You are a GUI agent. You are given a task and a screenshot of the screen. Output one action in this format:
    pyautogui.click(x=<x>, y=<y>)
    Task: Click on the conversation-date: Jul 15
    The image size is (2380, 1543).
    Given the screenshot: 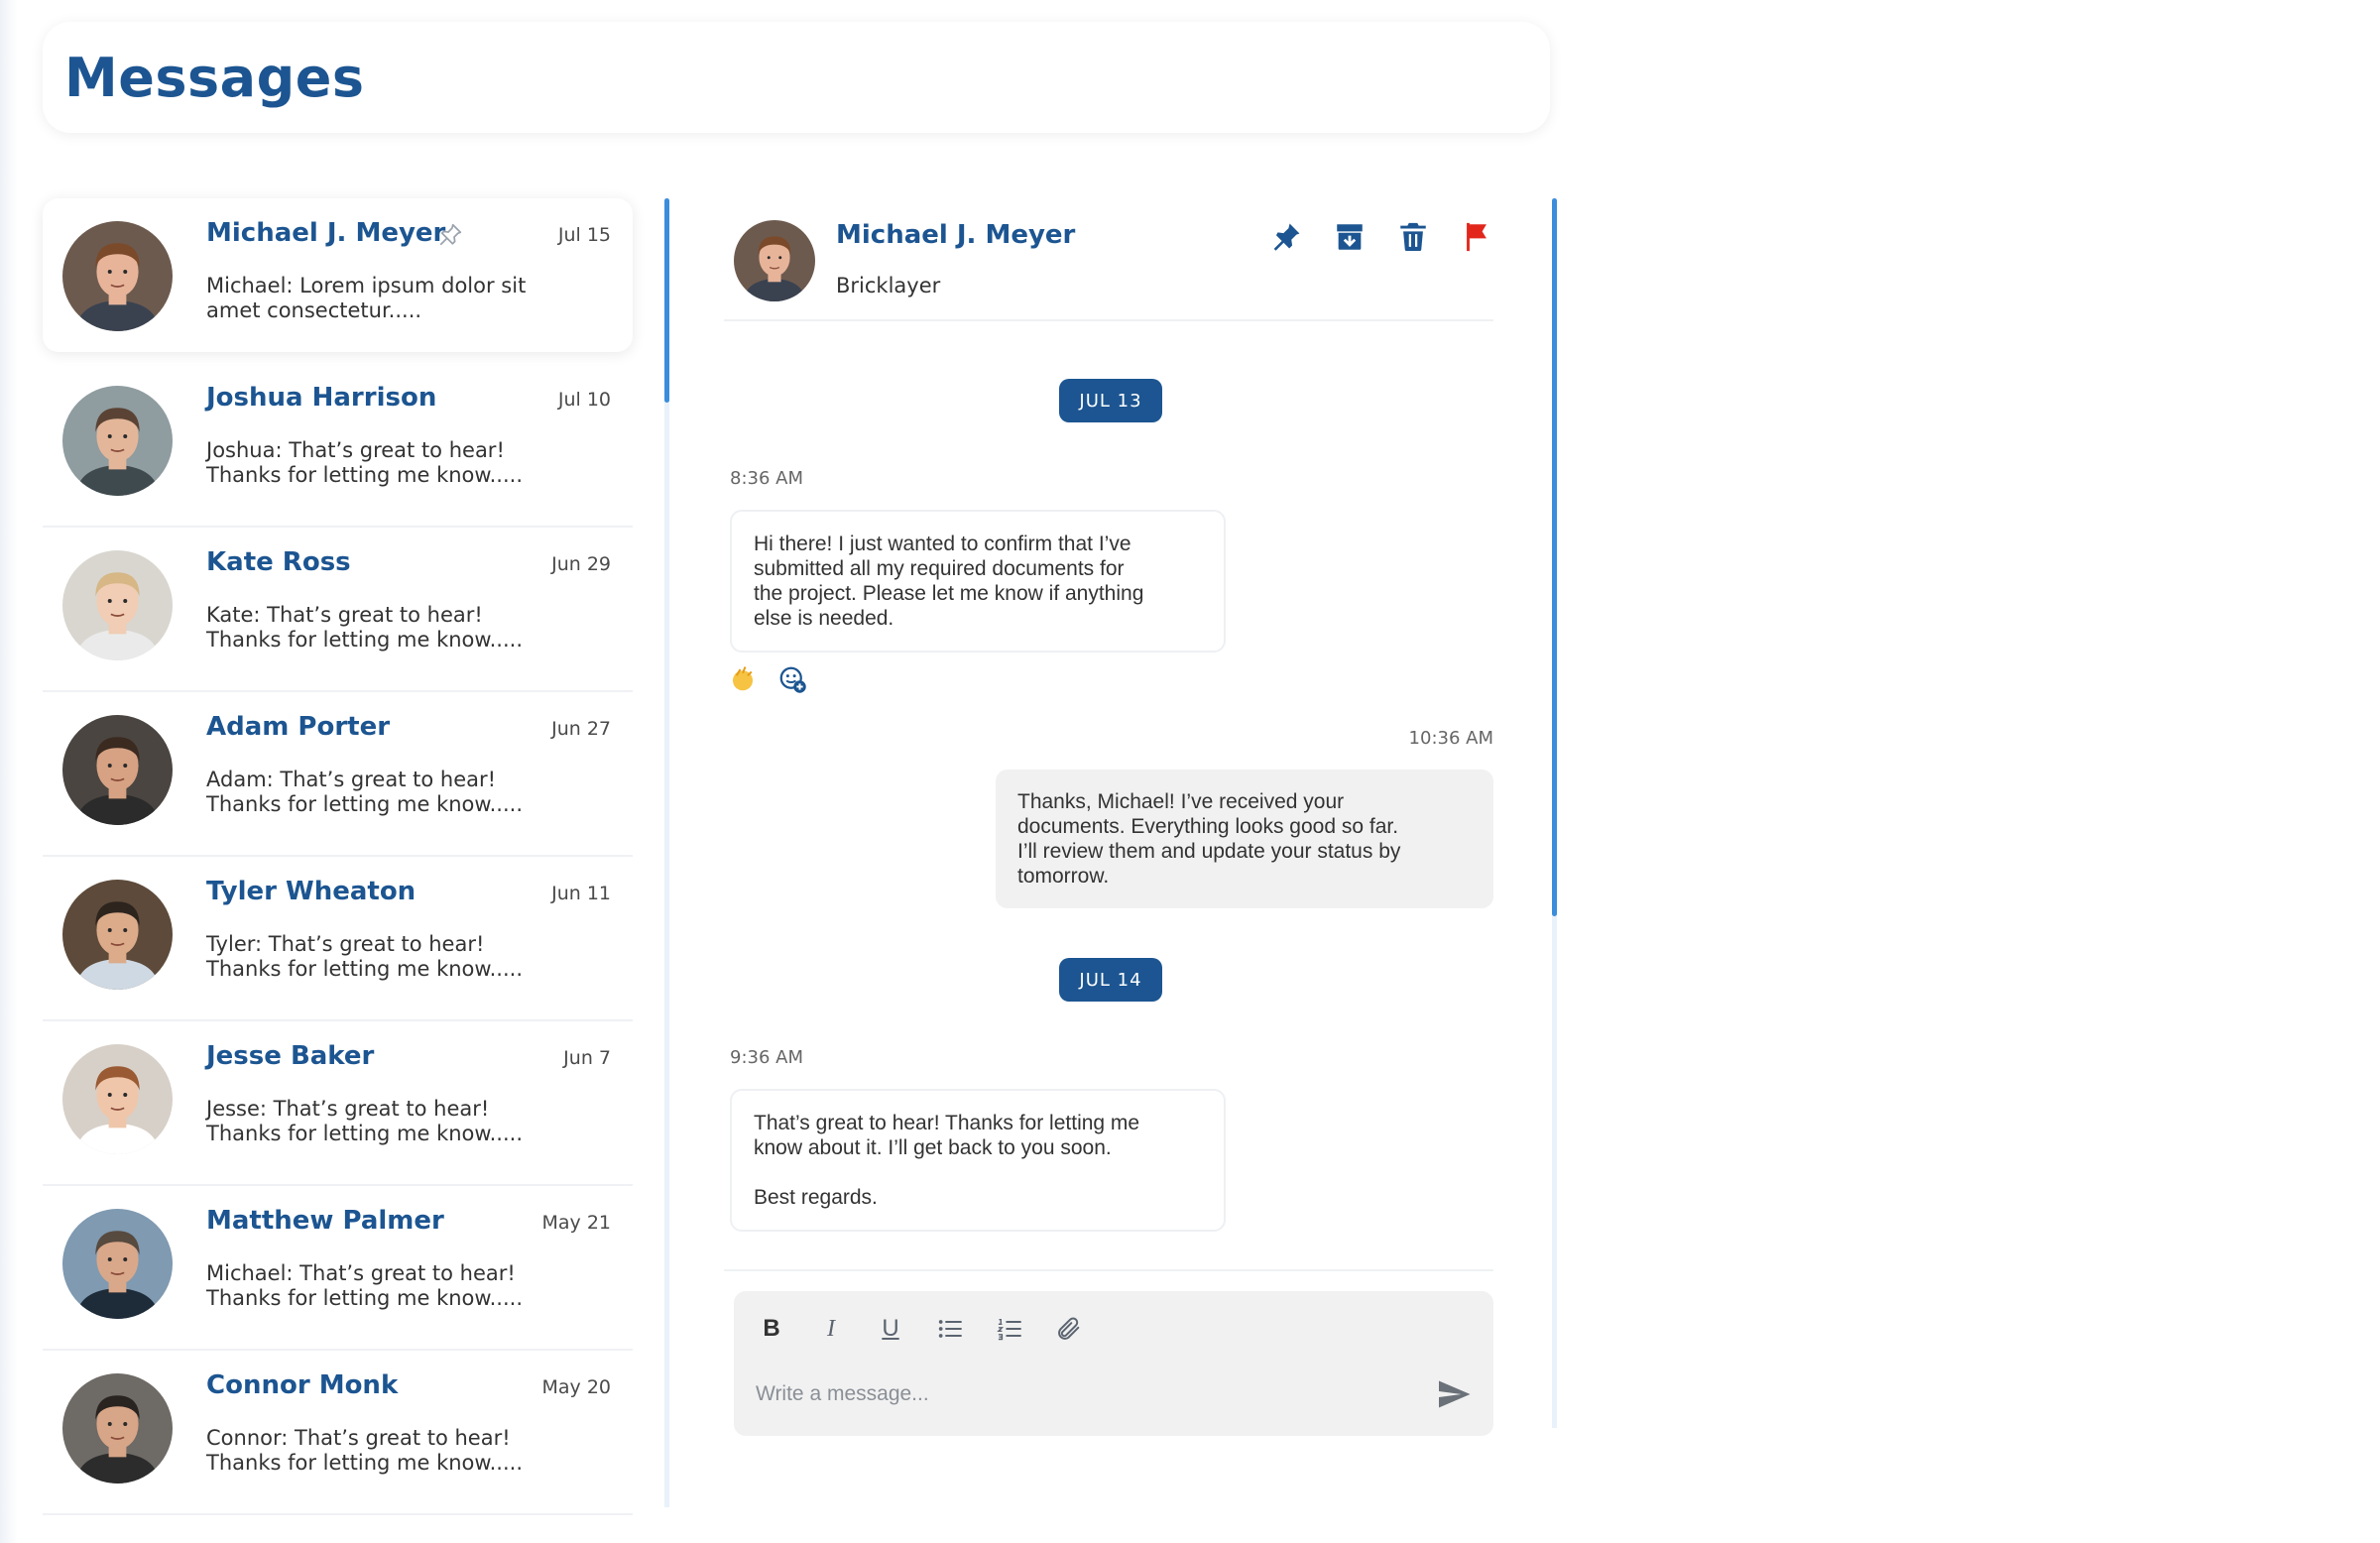 What is the action you would take?
    pyautogui.click(x=584, y=235)
    